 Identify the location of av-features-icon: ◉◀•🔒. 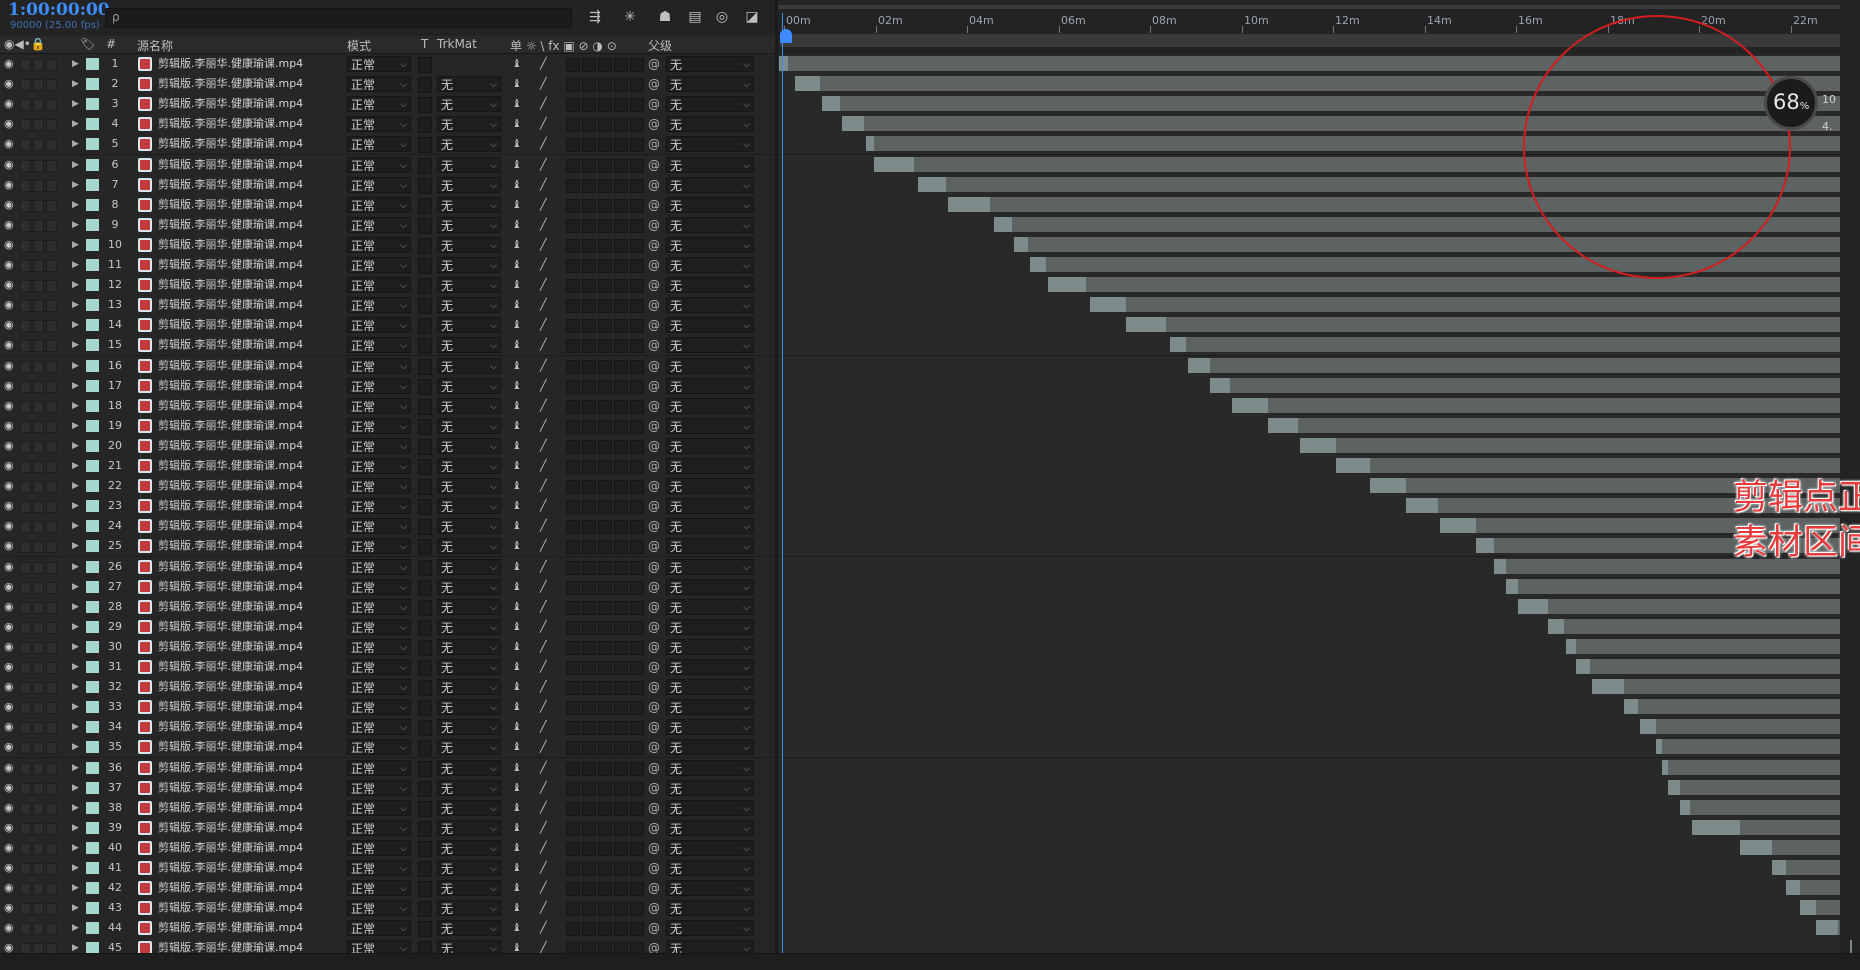
(25, 44).